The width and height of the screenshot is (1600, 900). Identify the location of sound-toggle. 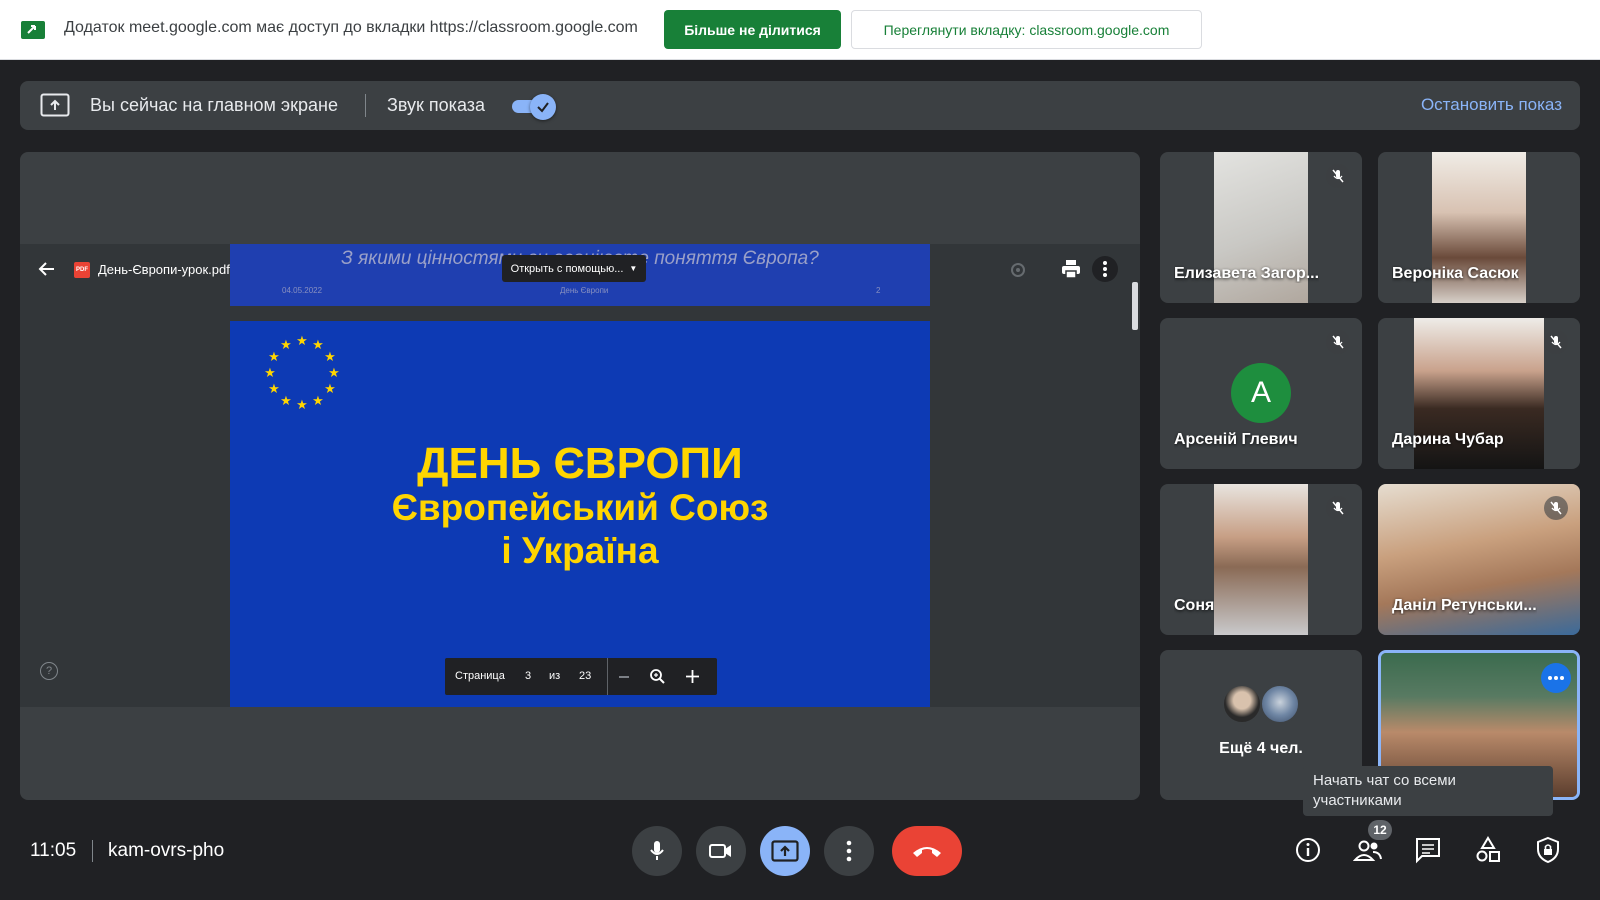
(534, 107).